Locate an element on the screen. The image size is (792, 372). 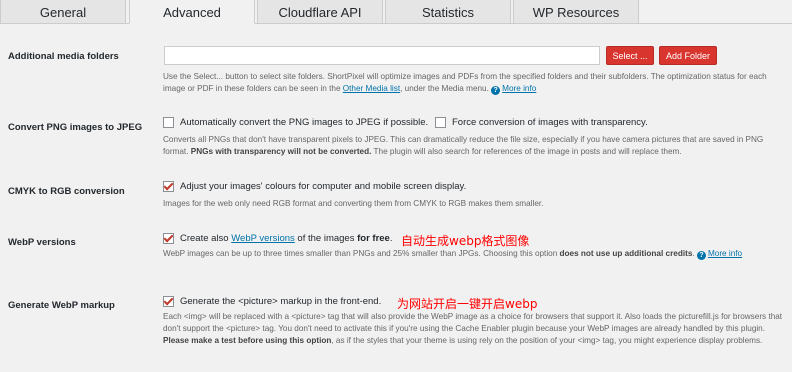
media-folders-label: Additional media folders is located at coordinates (63, 56).